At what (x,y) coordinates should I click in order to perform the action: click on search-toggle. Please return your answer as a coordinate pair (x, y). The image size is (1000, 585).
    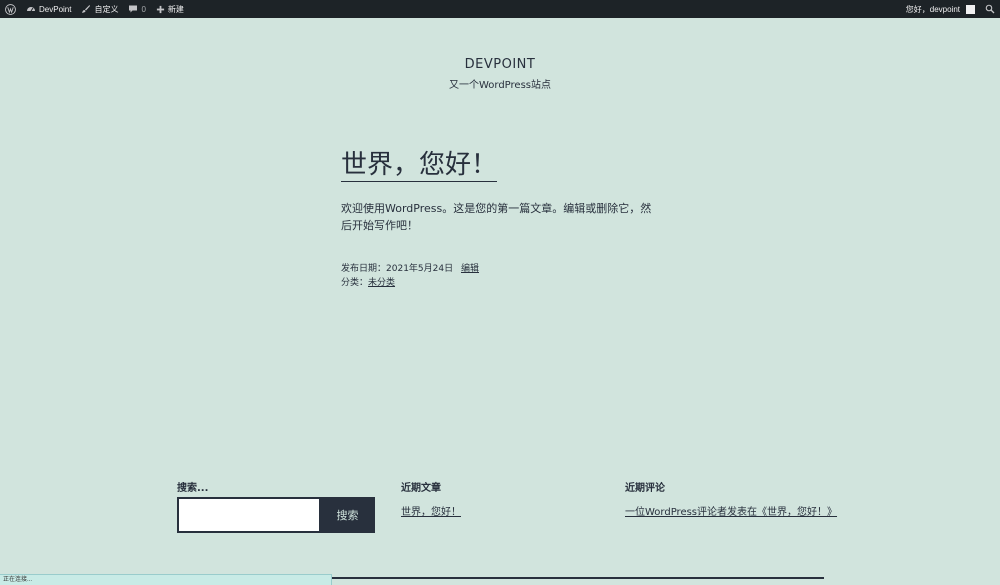
    Looking at the image, I should click on (990, 9).